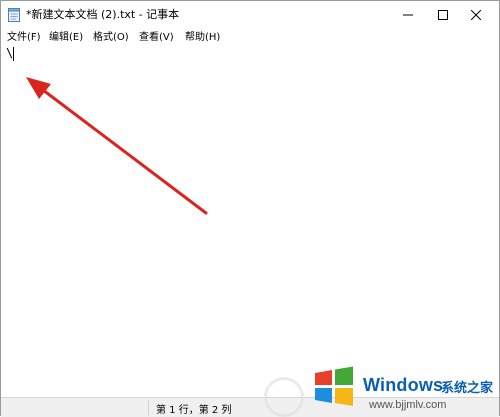 The width and height of the screenshot is (500, 417). I want to click on windows-logo-icon, so click(334, 386).